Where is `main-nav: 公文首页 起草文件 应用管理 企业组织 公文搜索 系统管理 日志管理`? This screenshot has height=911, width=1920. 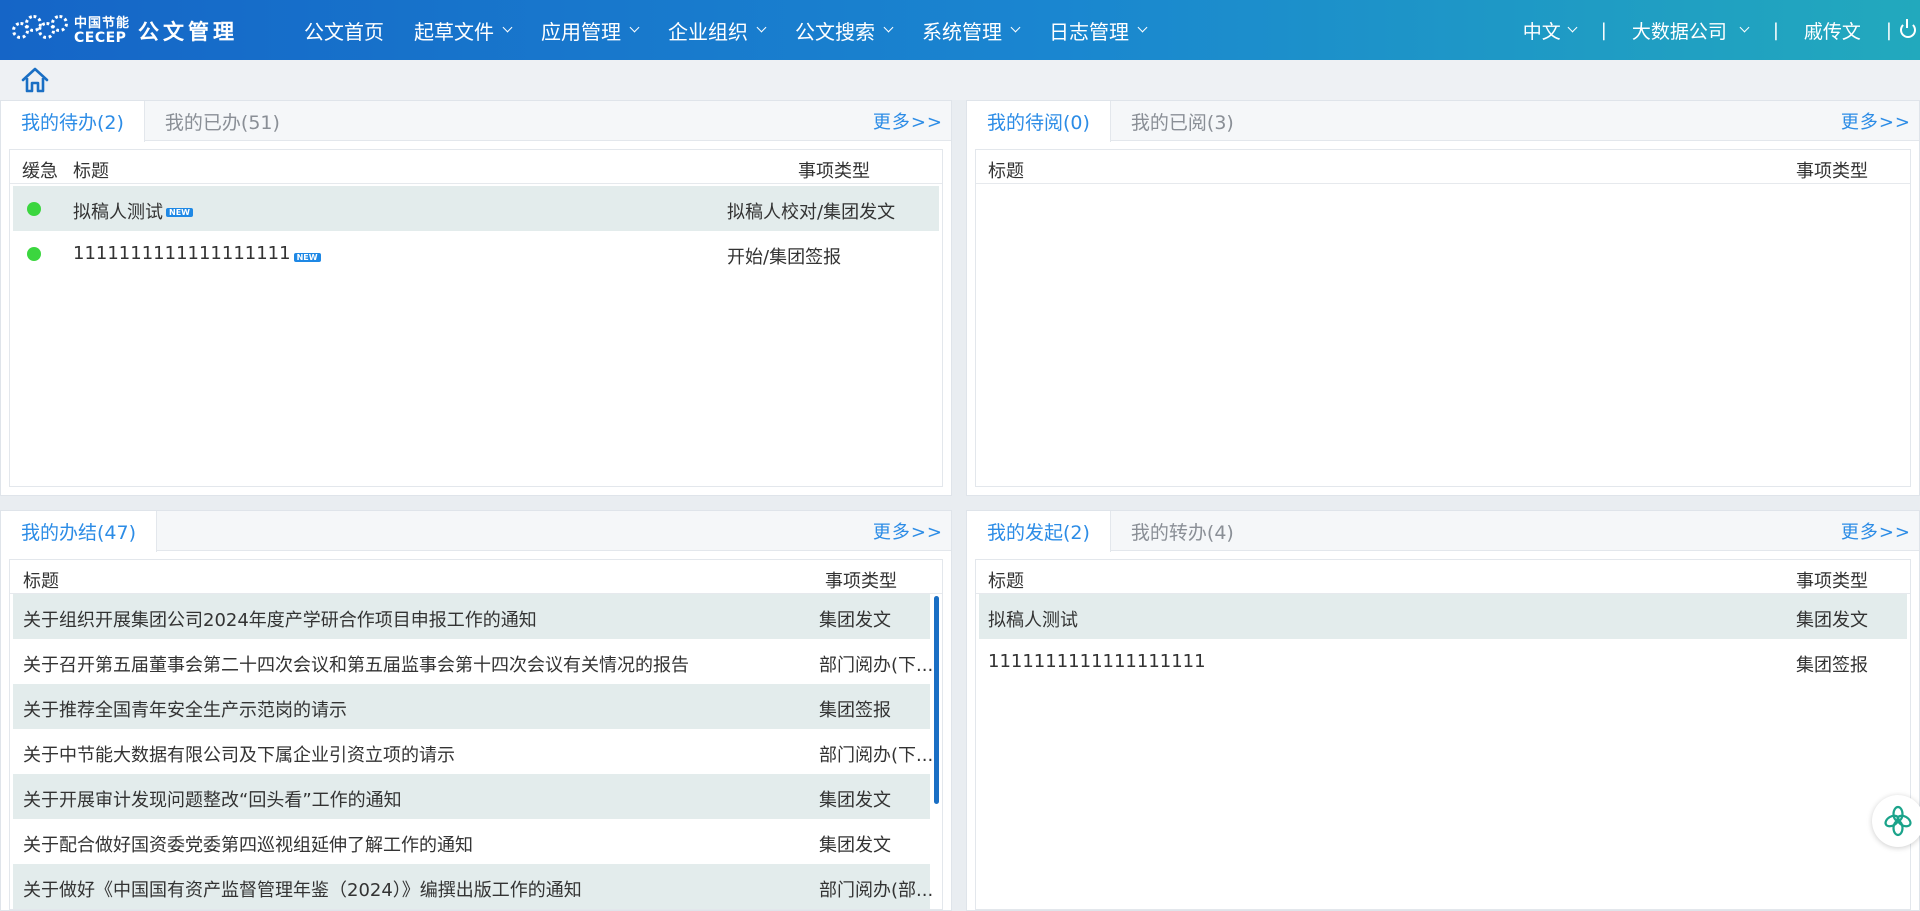 main-nav: 公文首页 起草文件 应用管理 企业组织 公文搜索 系统管理 日志管理 is located at coordinates (740, 30).